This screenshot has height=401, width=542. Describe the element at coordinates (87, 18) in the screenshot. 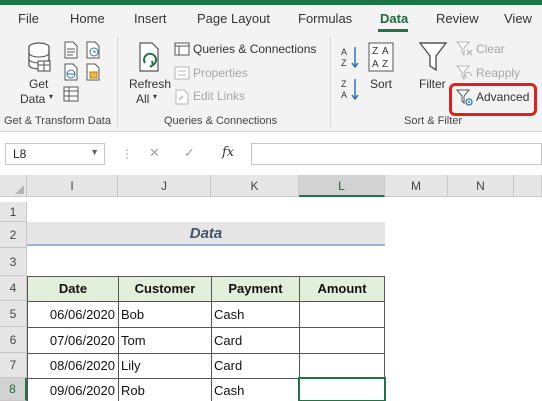

I see `tab-home: Home` at that location.